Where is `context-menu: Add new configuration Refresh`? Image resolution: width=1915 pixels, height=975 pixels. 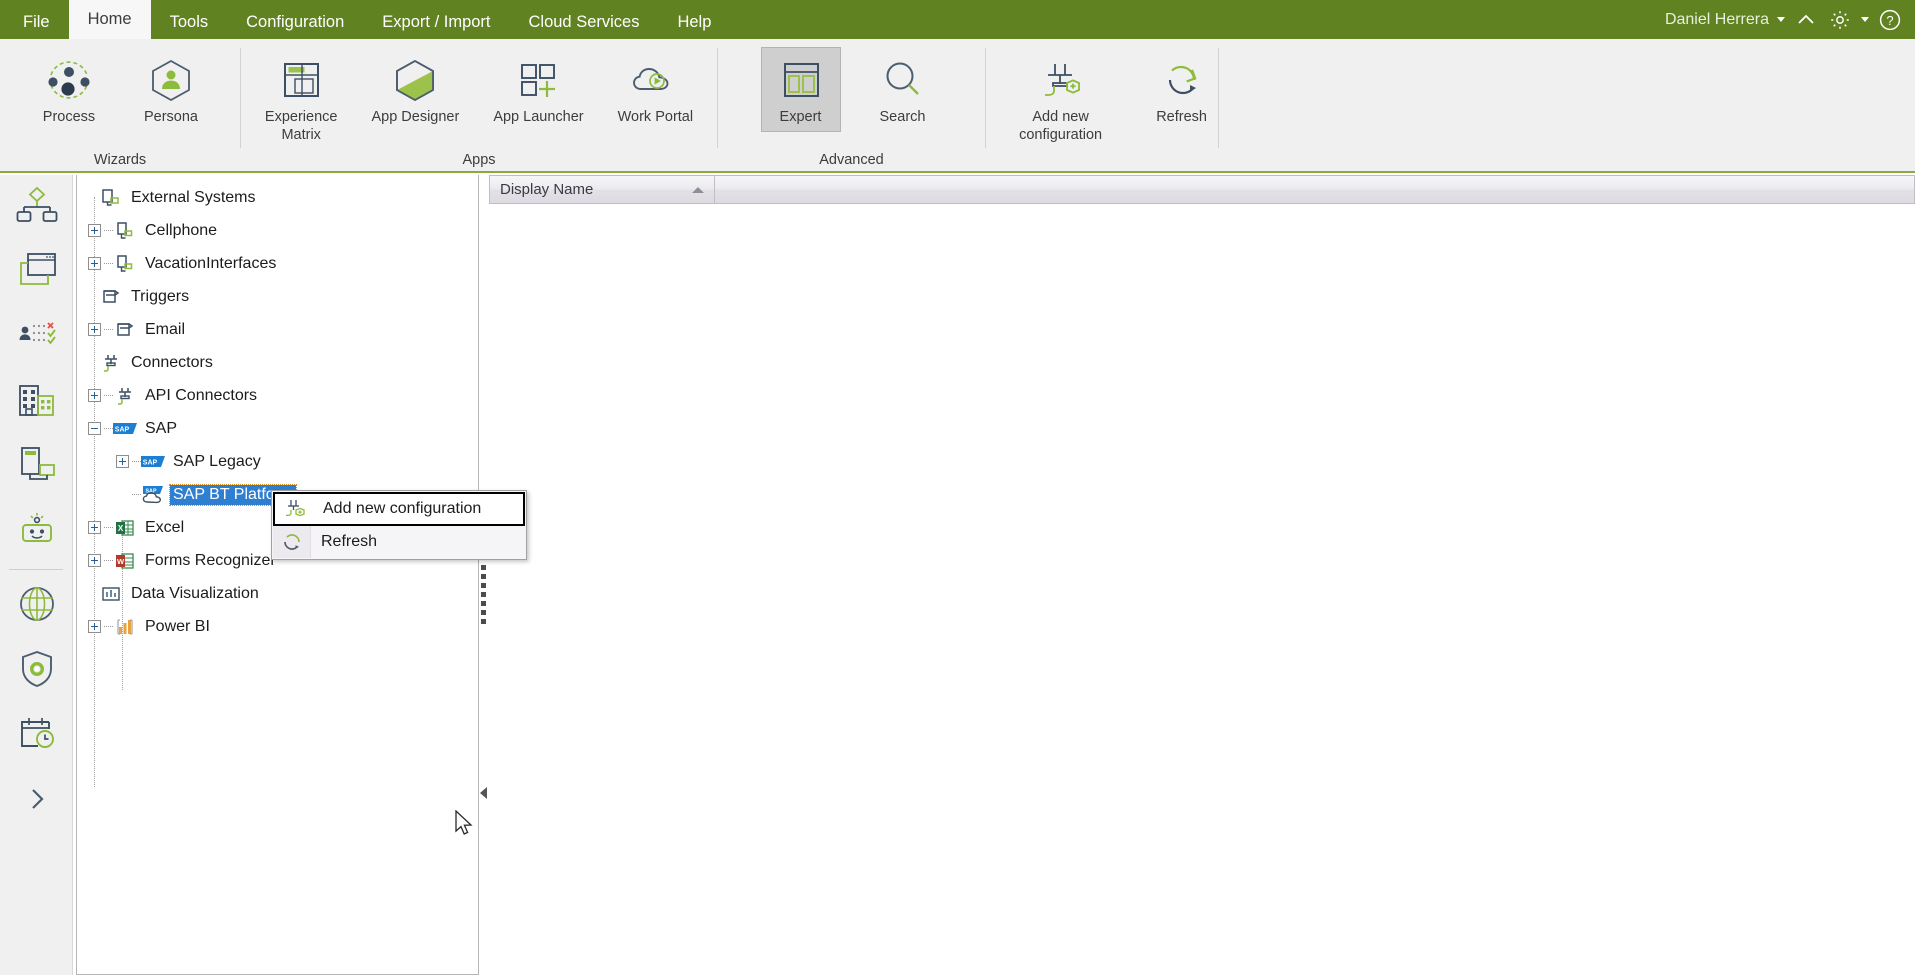 context-menu: Add new configuration Refresh is located at coordinates (399, 525).